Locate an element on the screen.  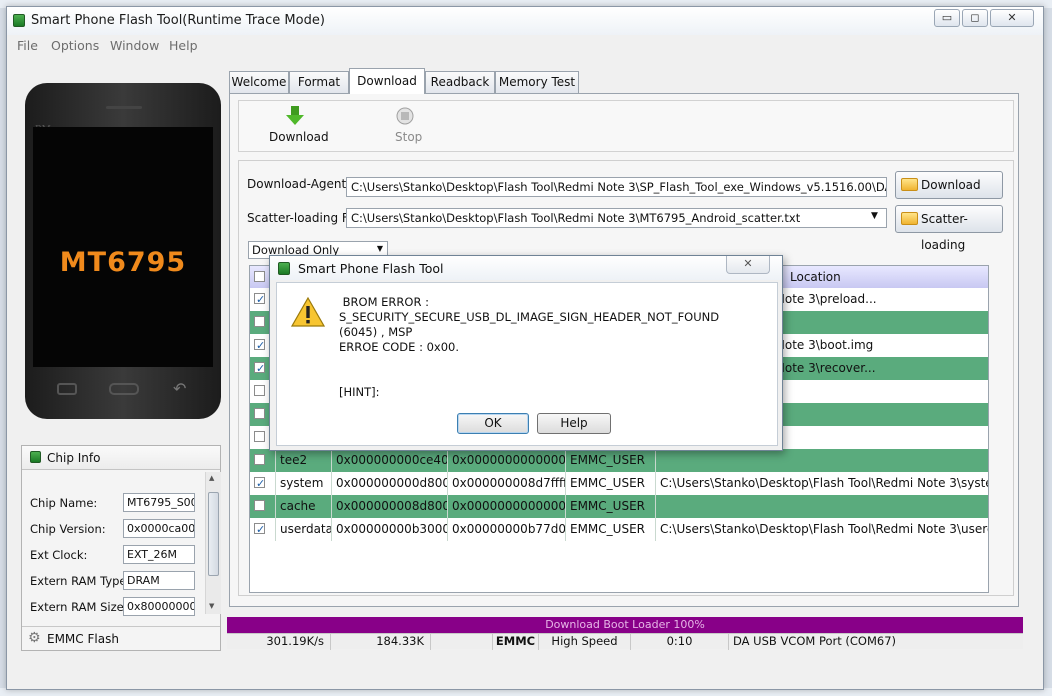
chip-version-value: 0x0000ca00 is located at coordinates (159, 528).